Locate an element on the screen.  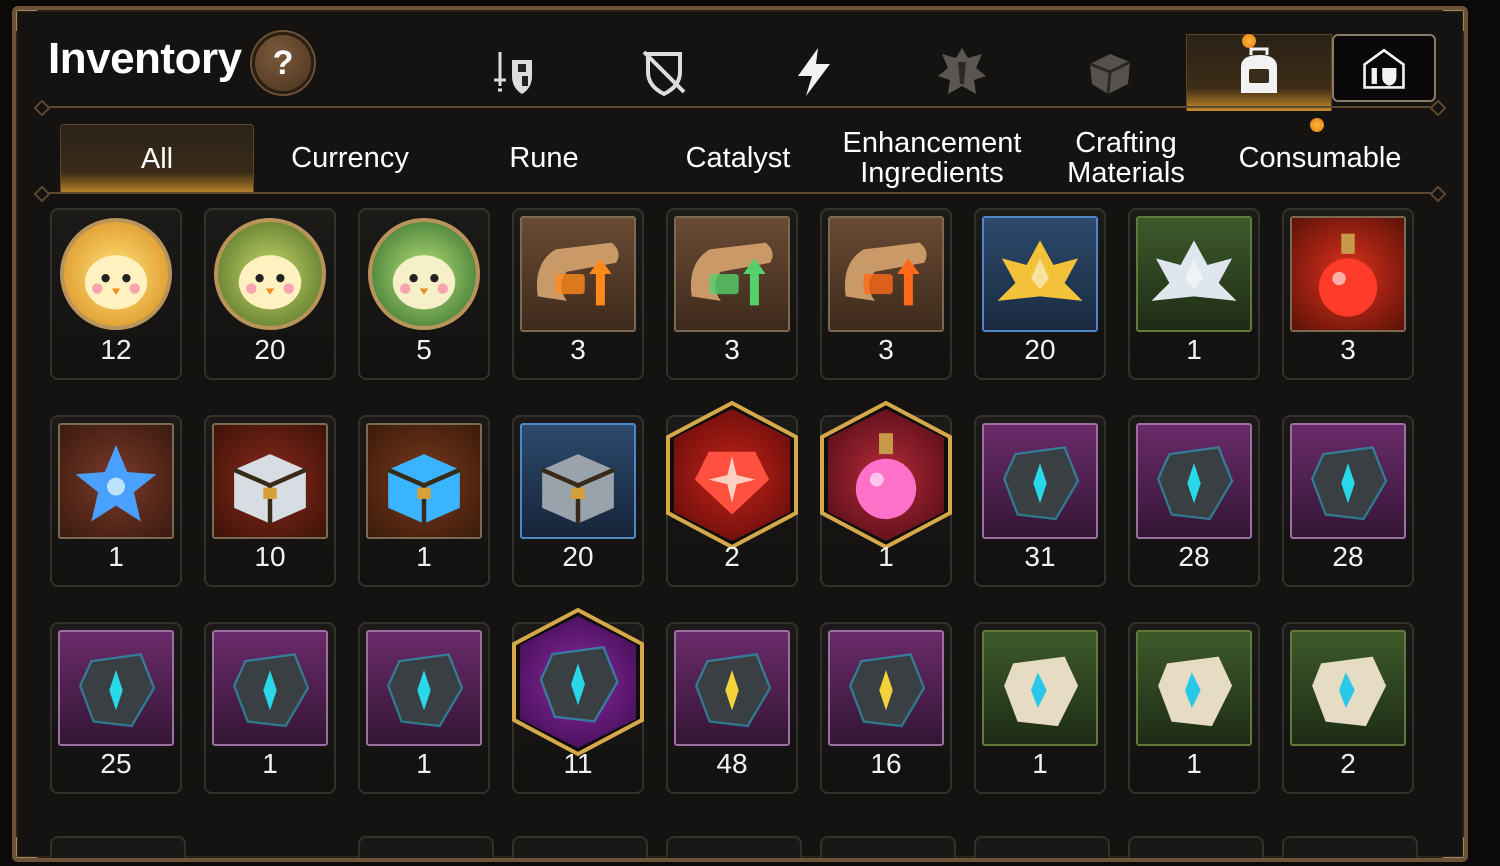
rune-necklace-icon is located at coordinates (424, 688).